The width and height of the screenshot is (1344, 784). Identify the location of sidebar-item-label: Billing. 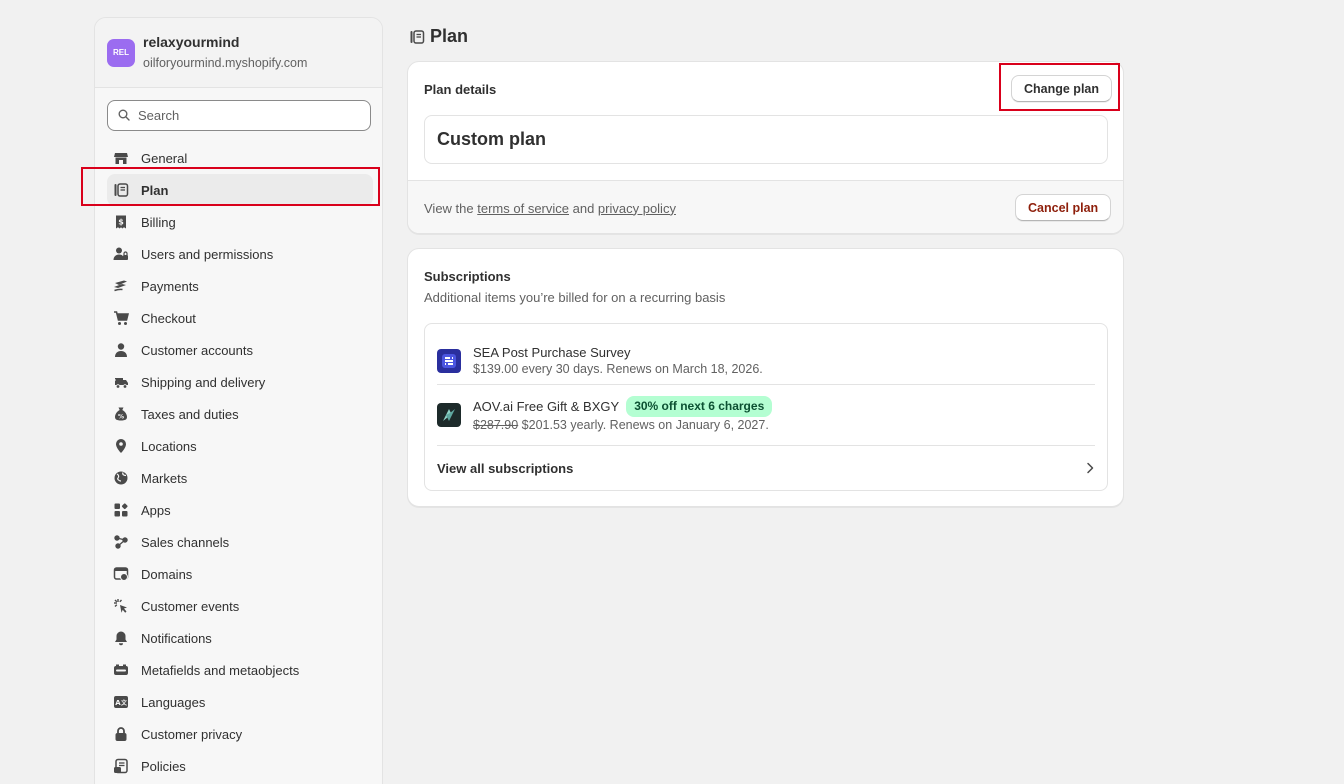
(158, 222).